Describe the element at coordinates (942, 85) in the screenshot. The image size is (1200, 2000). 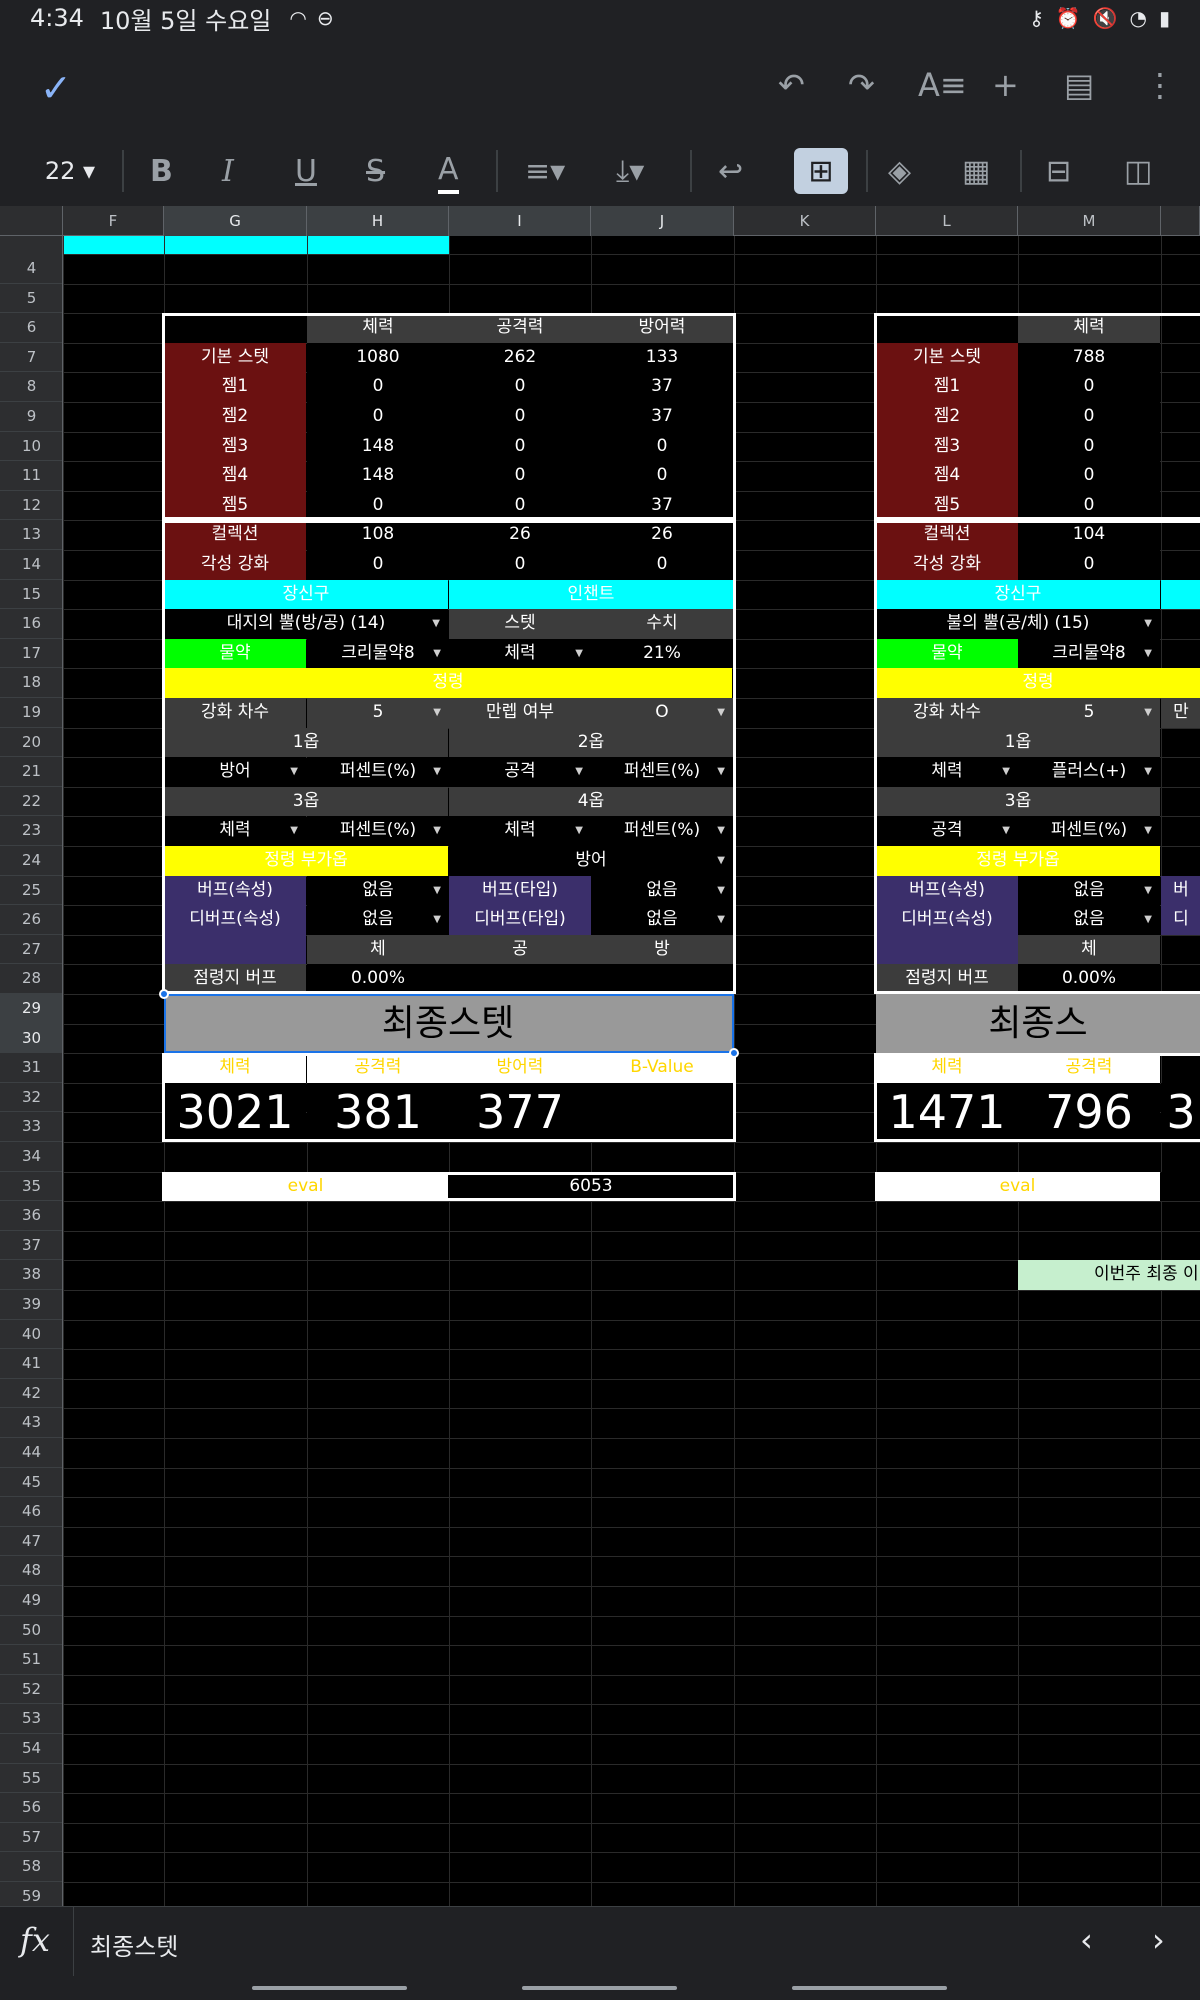
I see `text-format-icon: A≡` at that location.